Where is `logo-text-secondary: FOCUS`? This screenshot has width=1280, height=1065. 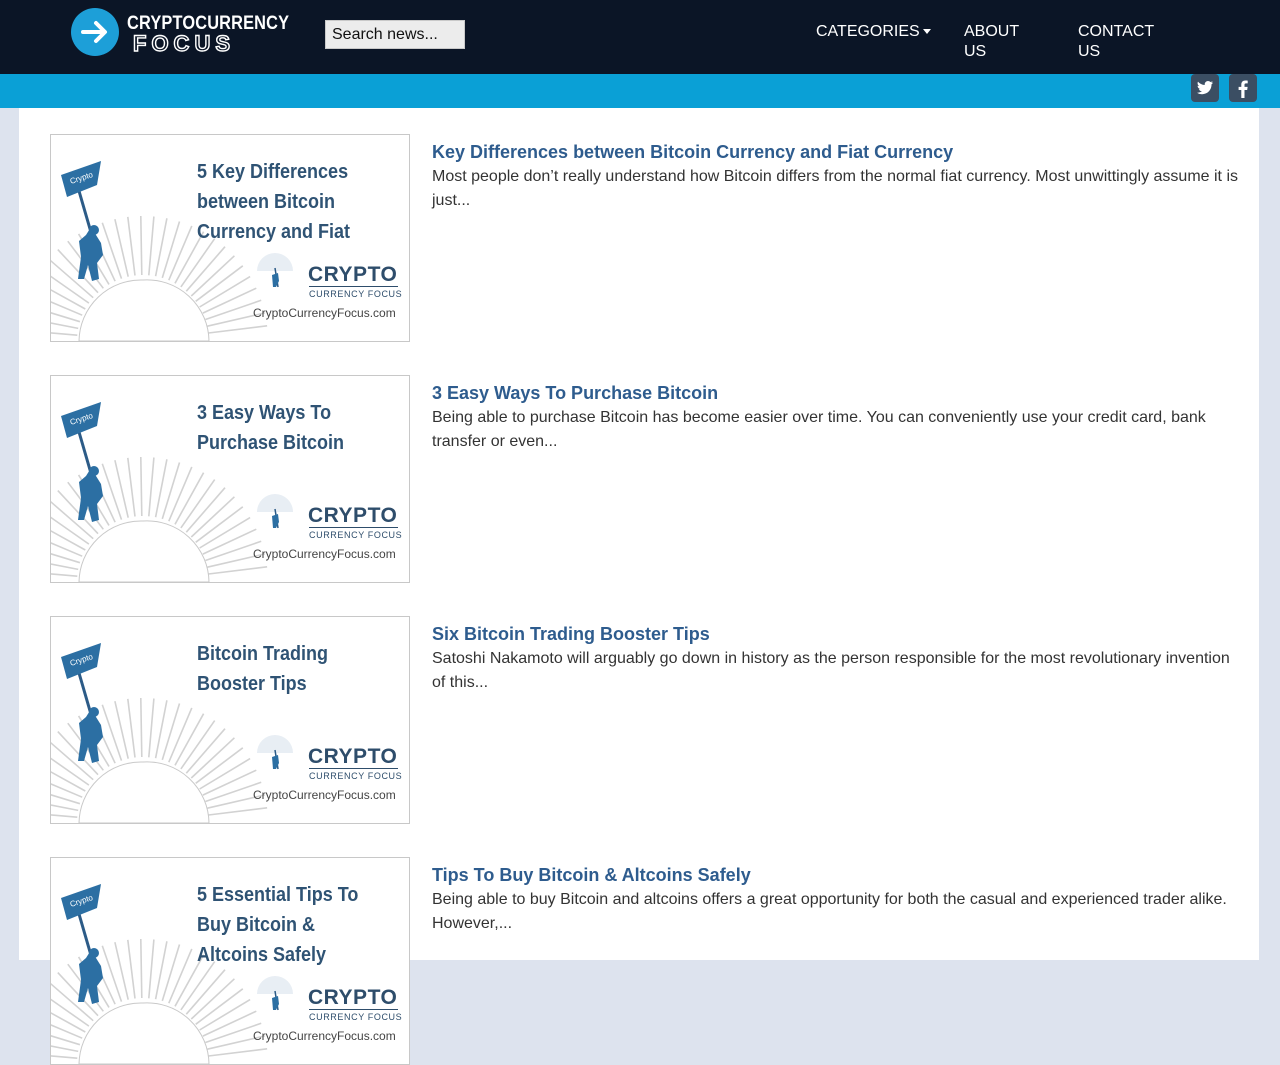
logo-text-secondary: FOCUS is located at coordinates (183, 43).